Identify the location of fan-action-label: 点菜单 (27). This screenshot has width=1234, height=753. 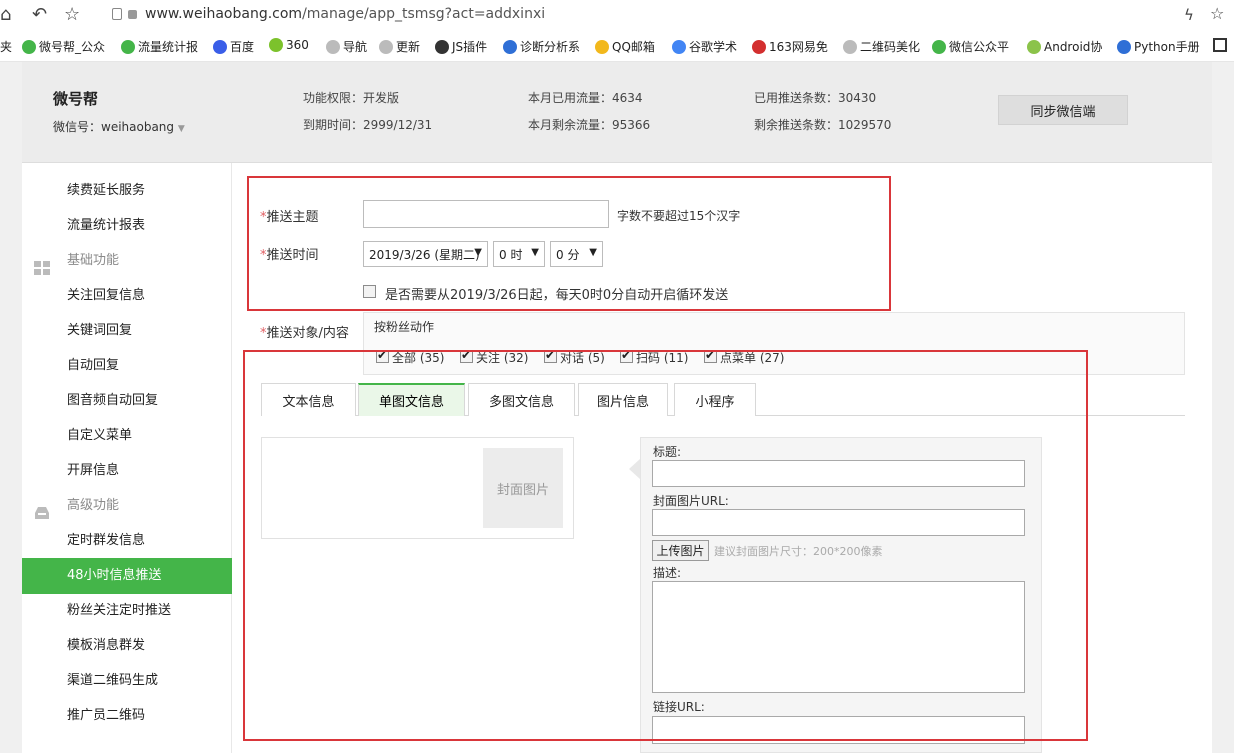
(752, 358).